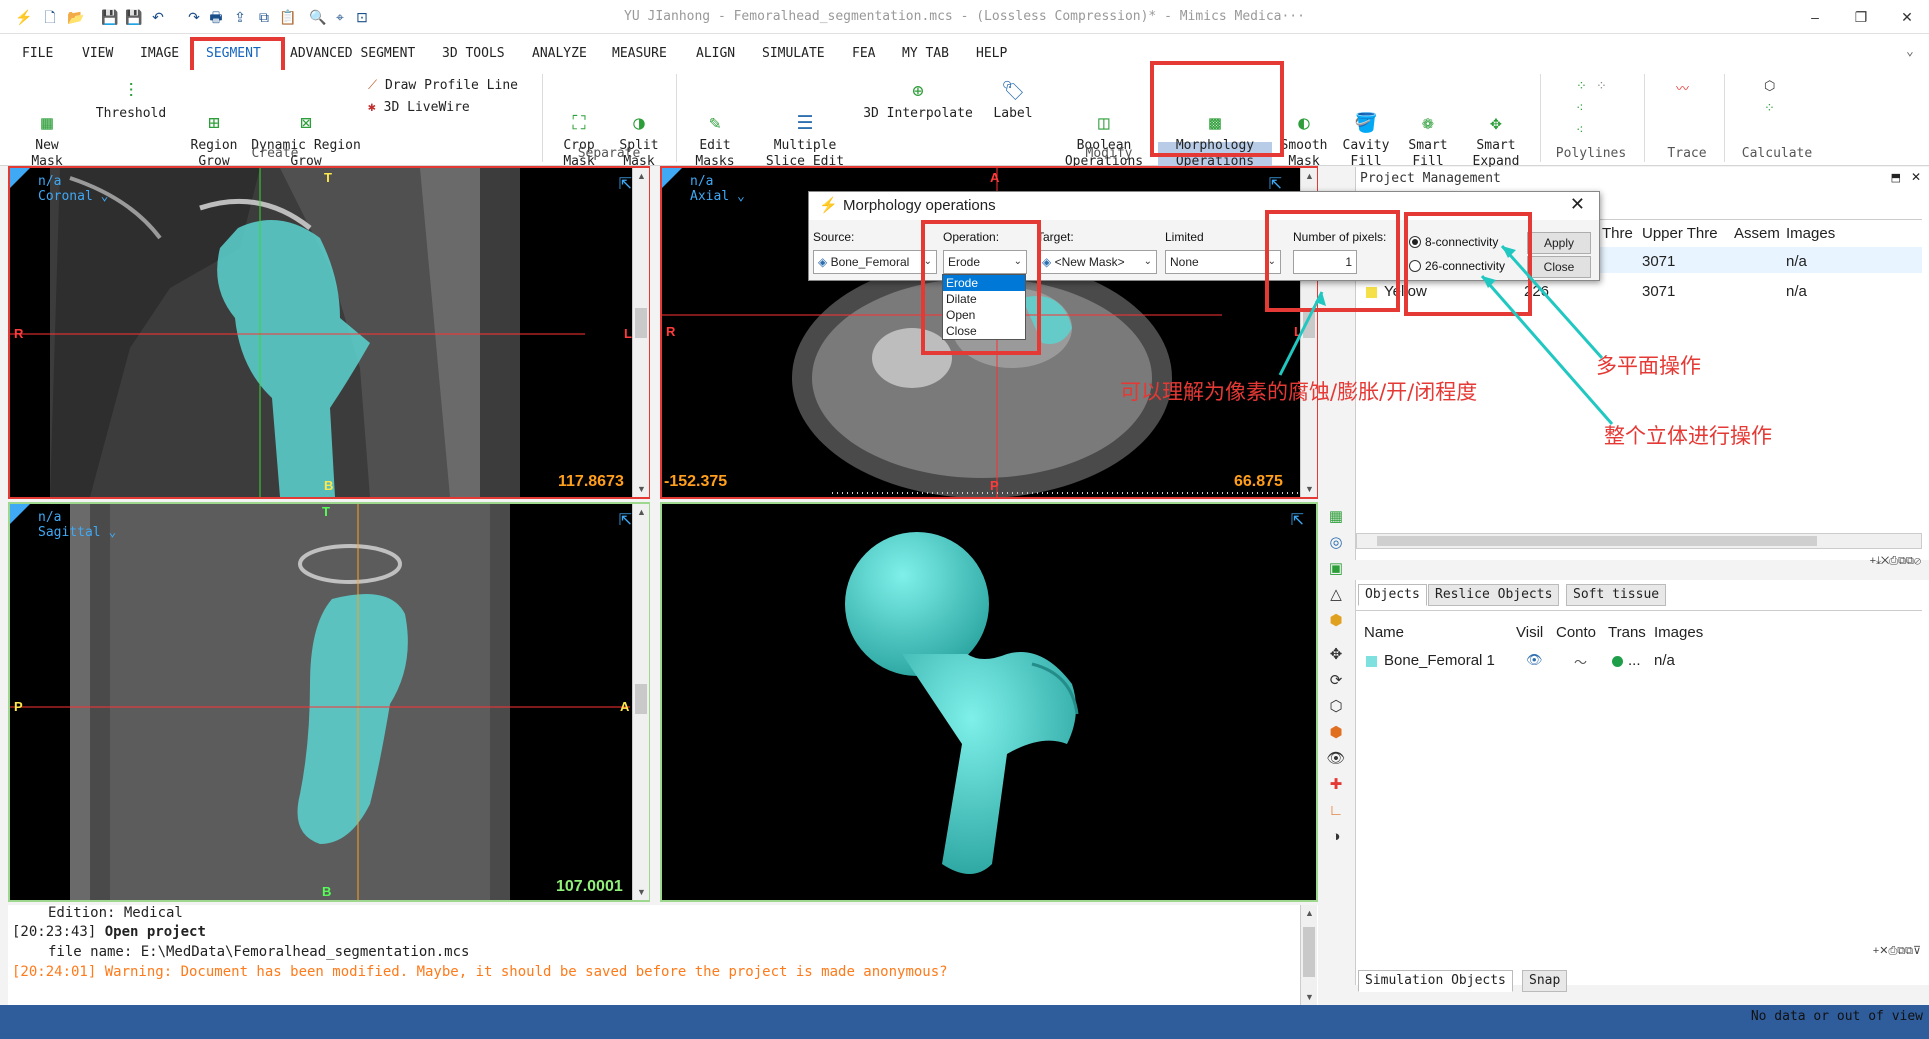  What do you see at coordinates (1384, 632) in the screenshot?
I see `col-name: Name` at bounding box center [1384, 632].